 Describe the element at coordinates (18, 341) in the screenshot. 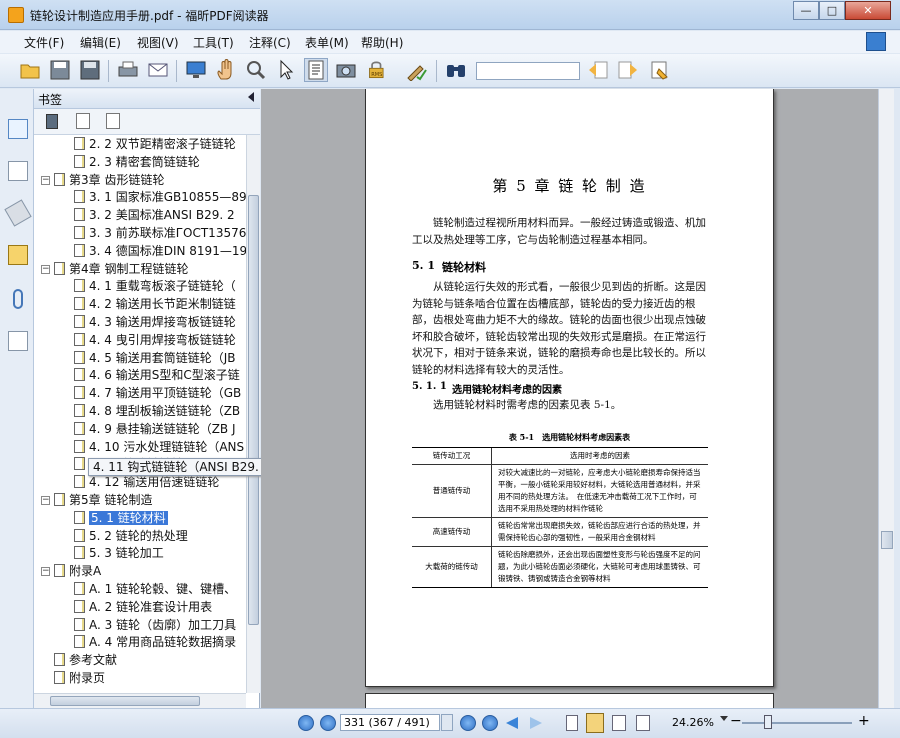

I see `signature-panel-icon` at that location.